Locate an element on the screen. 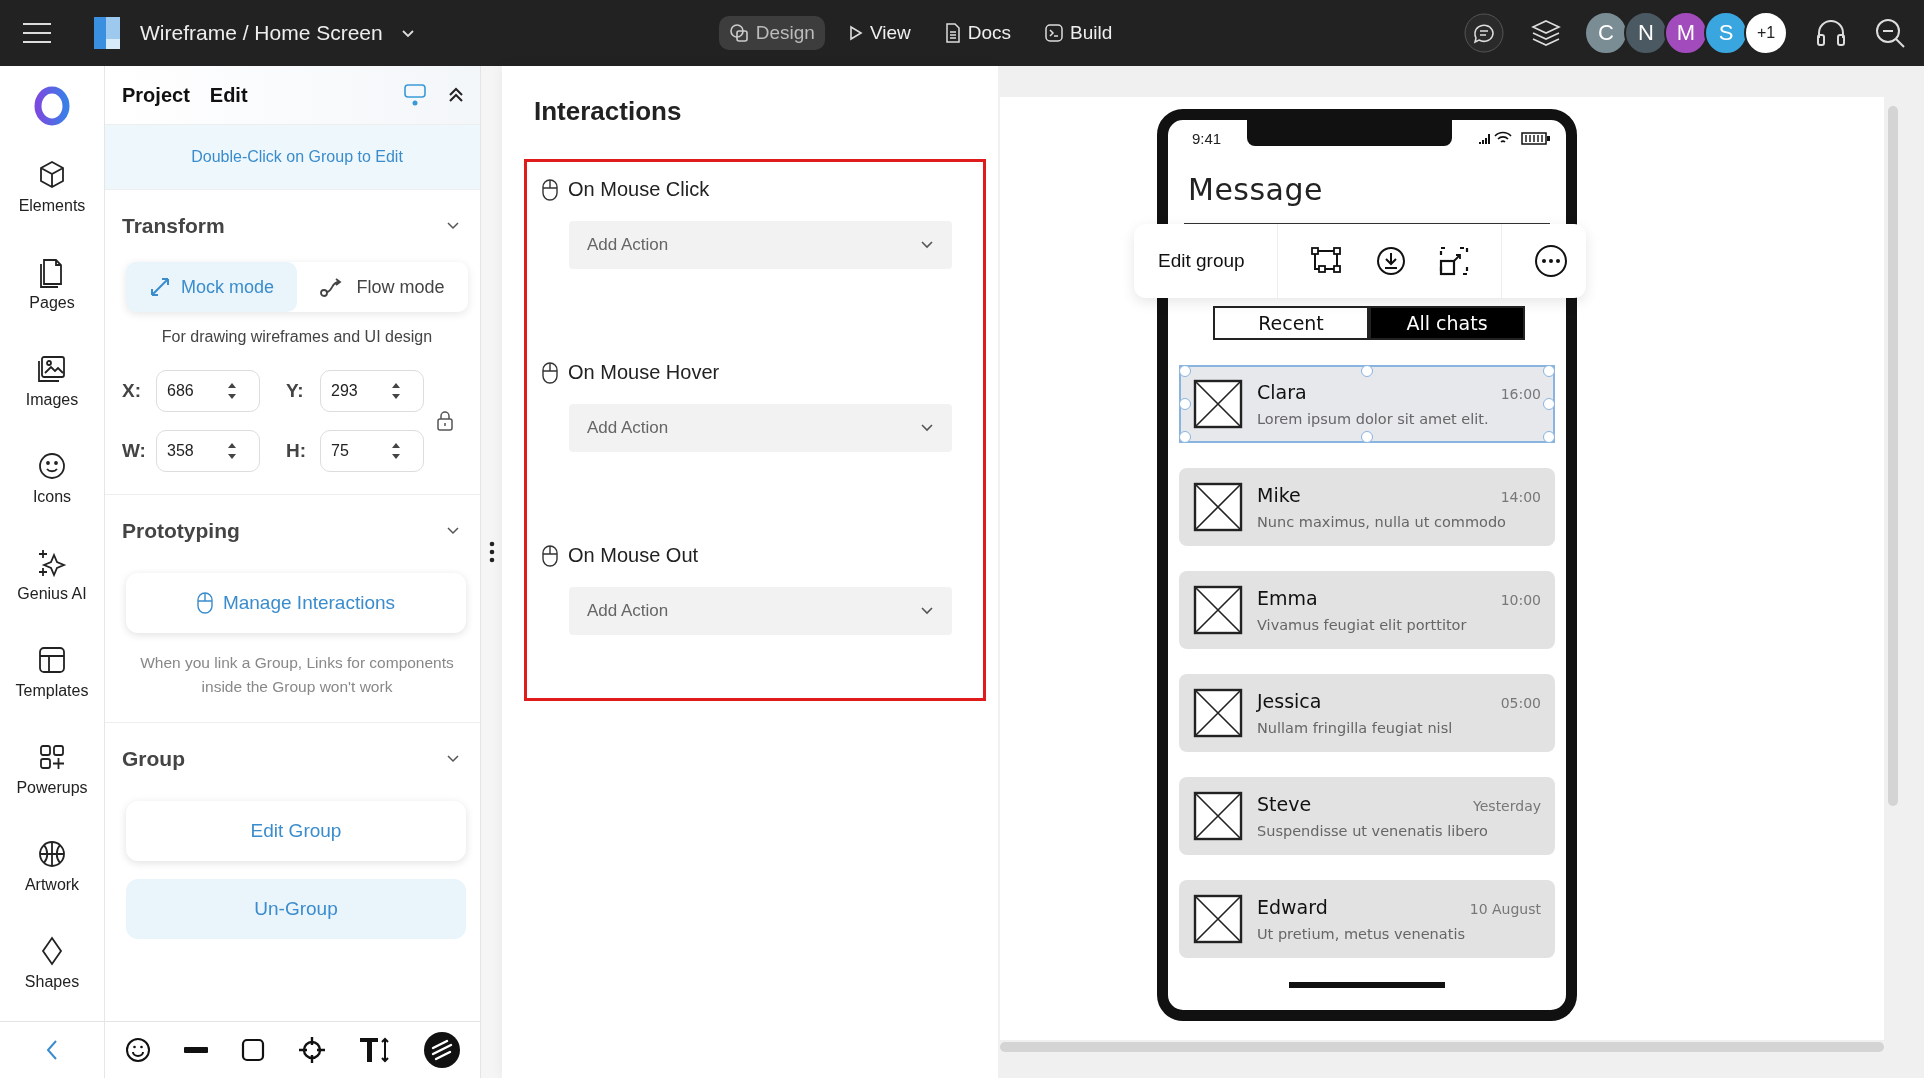 This screenshot has height=1078, width=1924. number-field: 686 is located at coordinates (208, 390).